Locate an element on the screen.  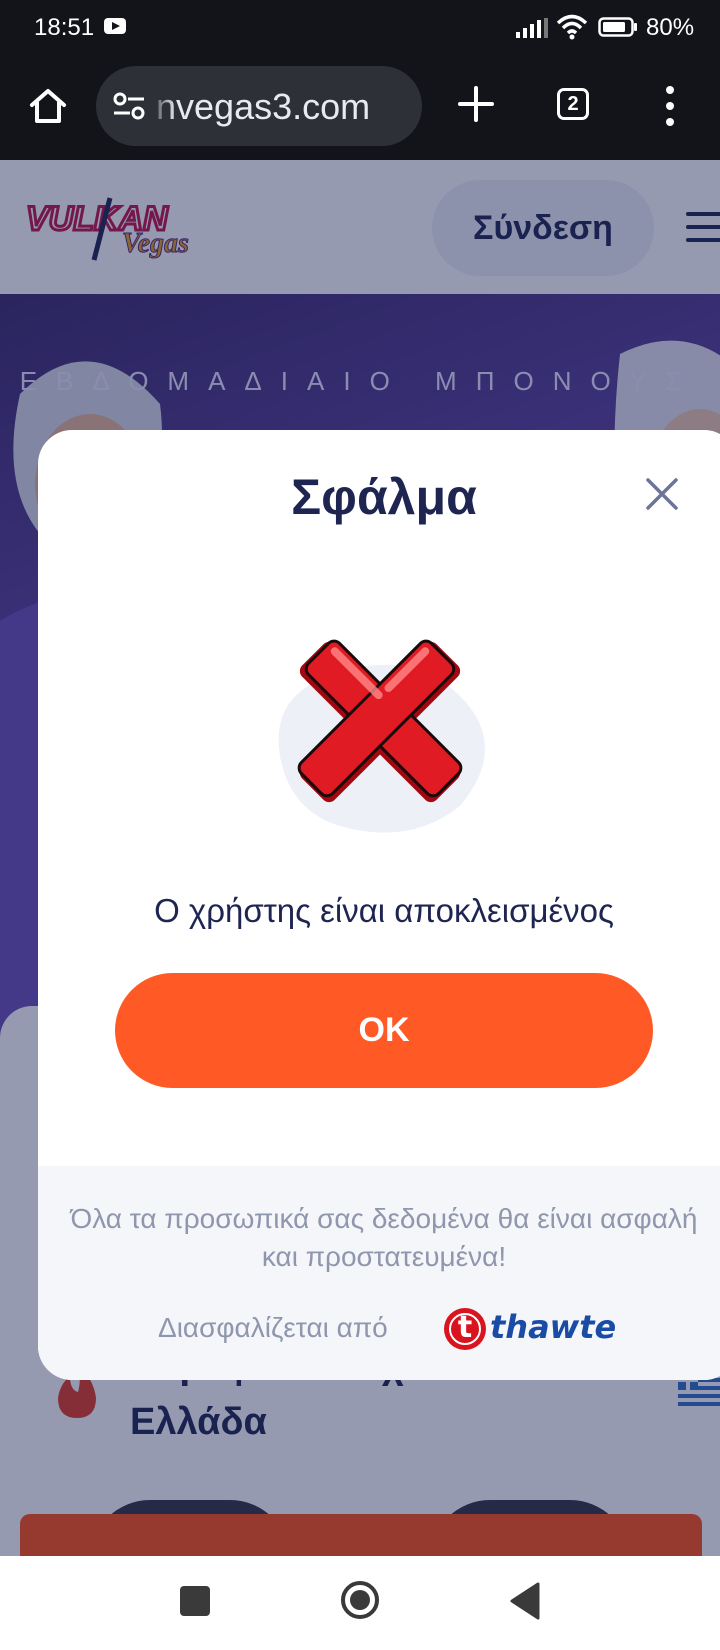
signal-icon is located at coordinates (532, 28).